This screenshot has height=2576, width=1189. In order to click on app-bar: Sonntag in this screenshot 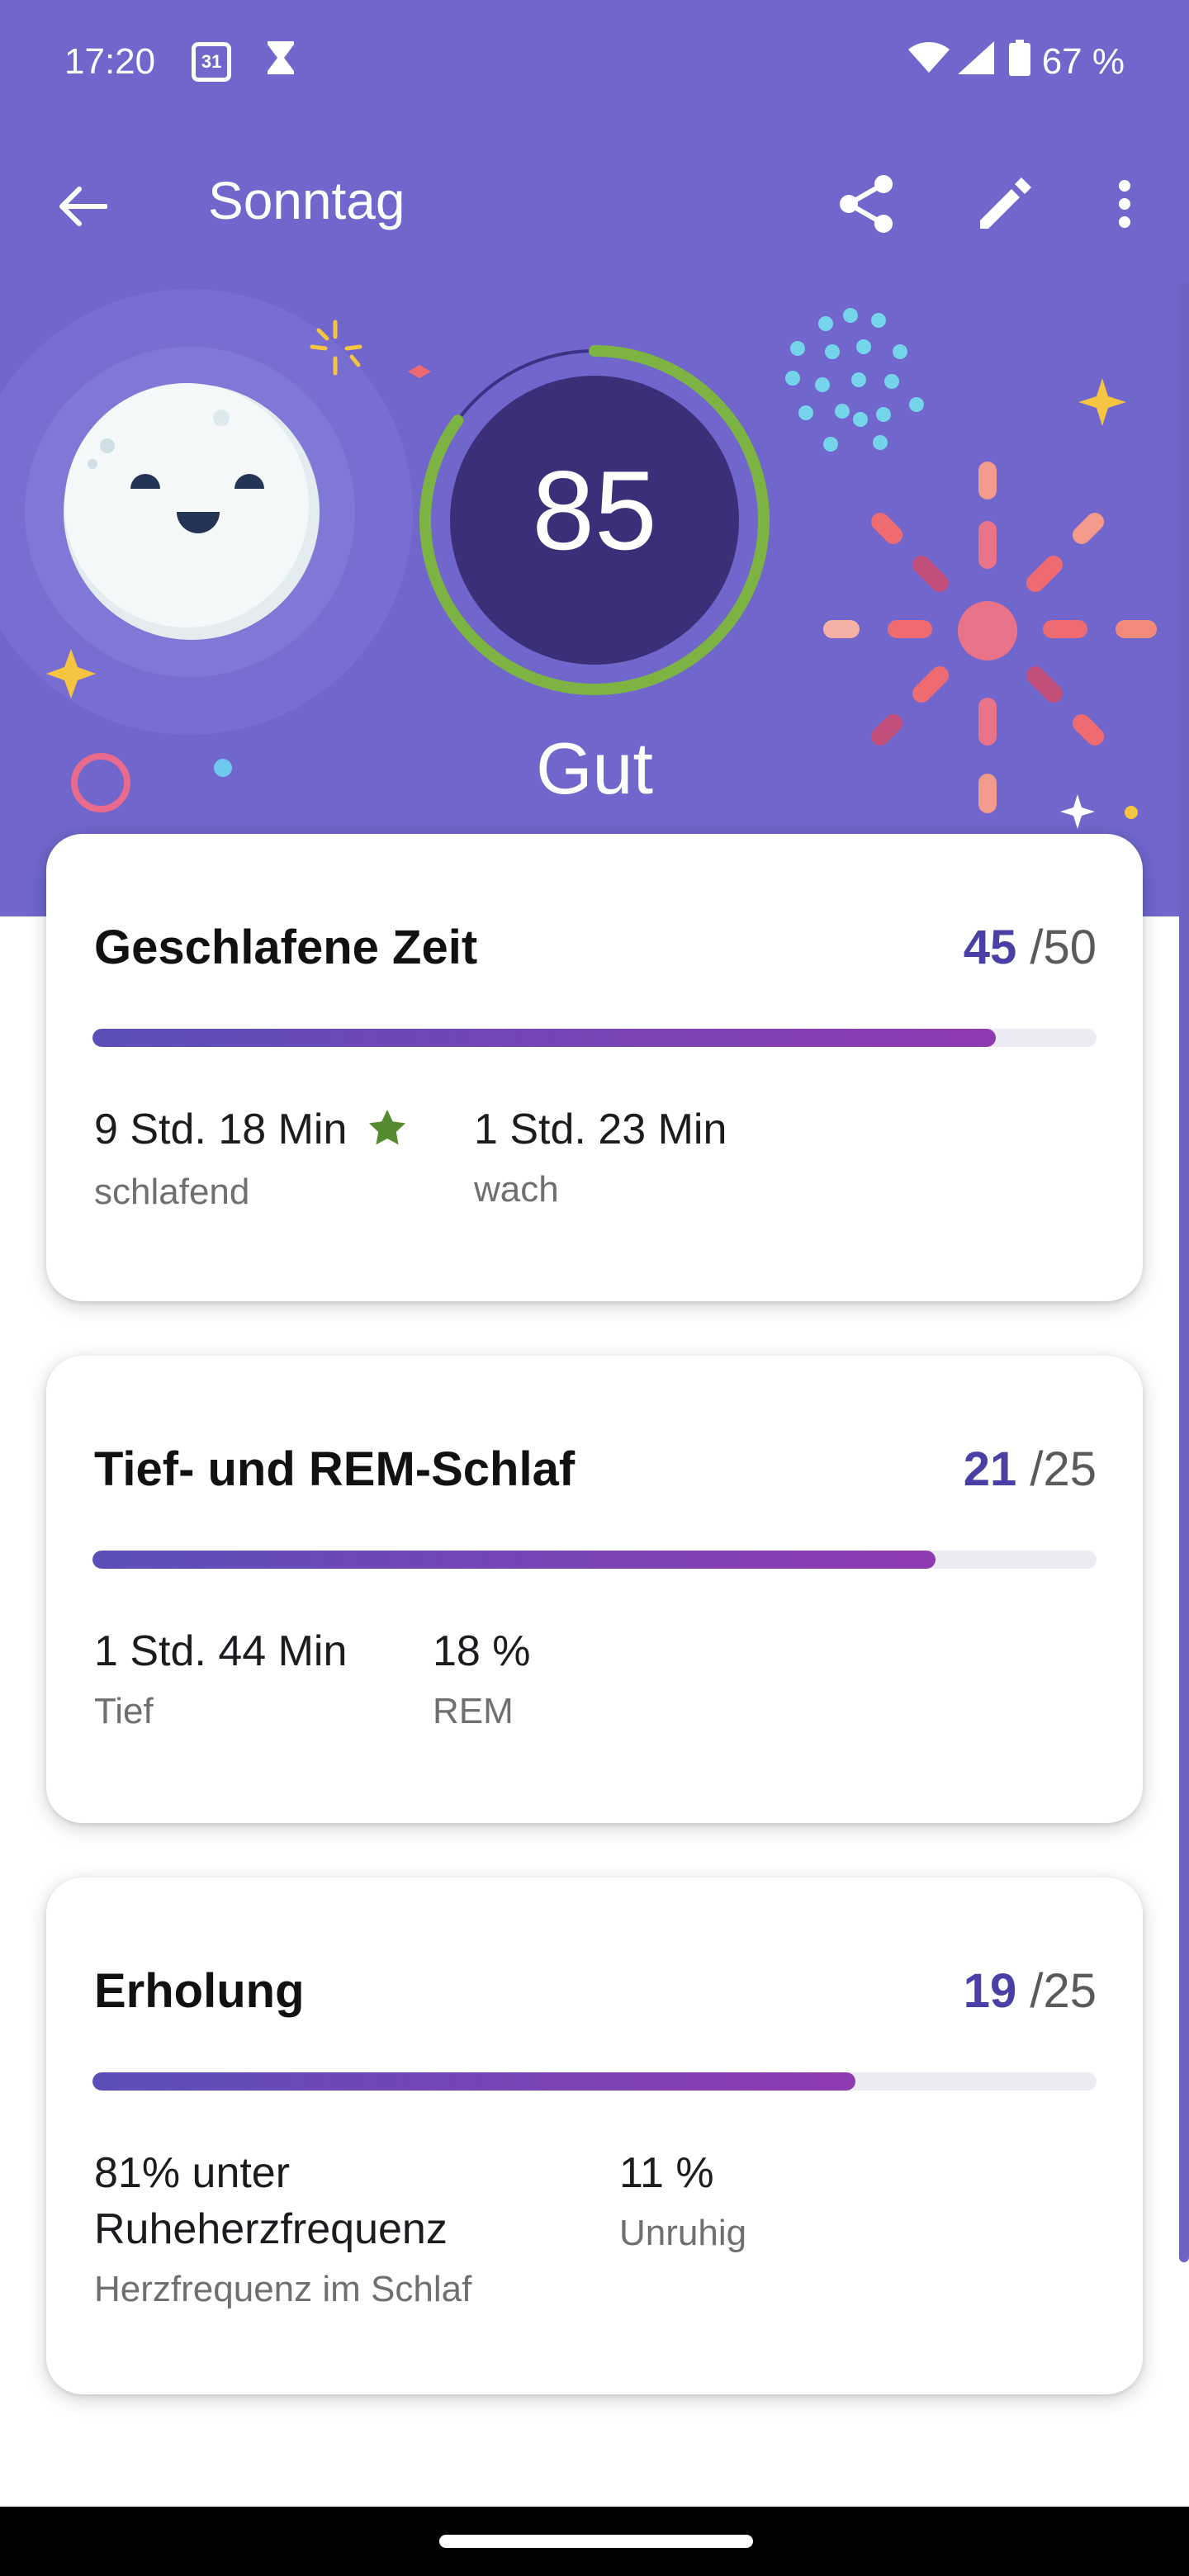, I will do `click(594, 202)`.